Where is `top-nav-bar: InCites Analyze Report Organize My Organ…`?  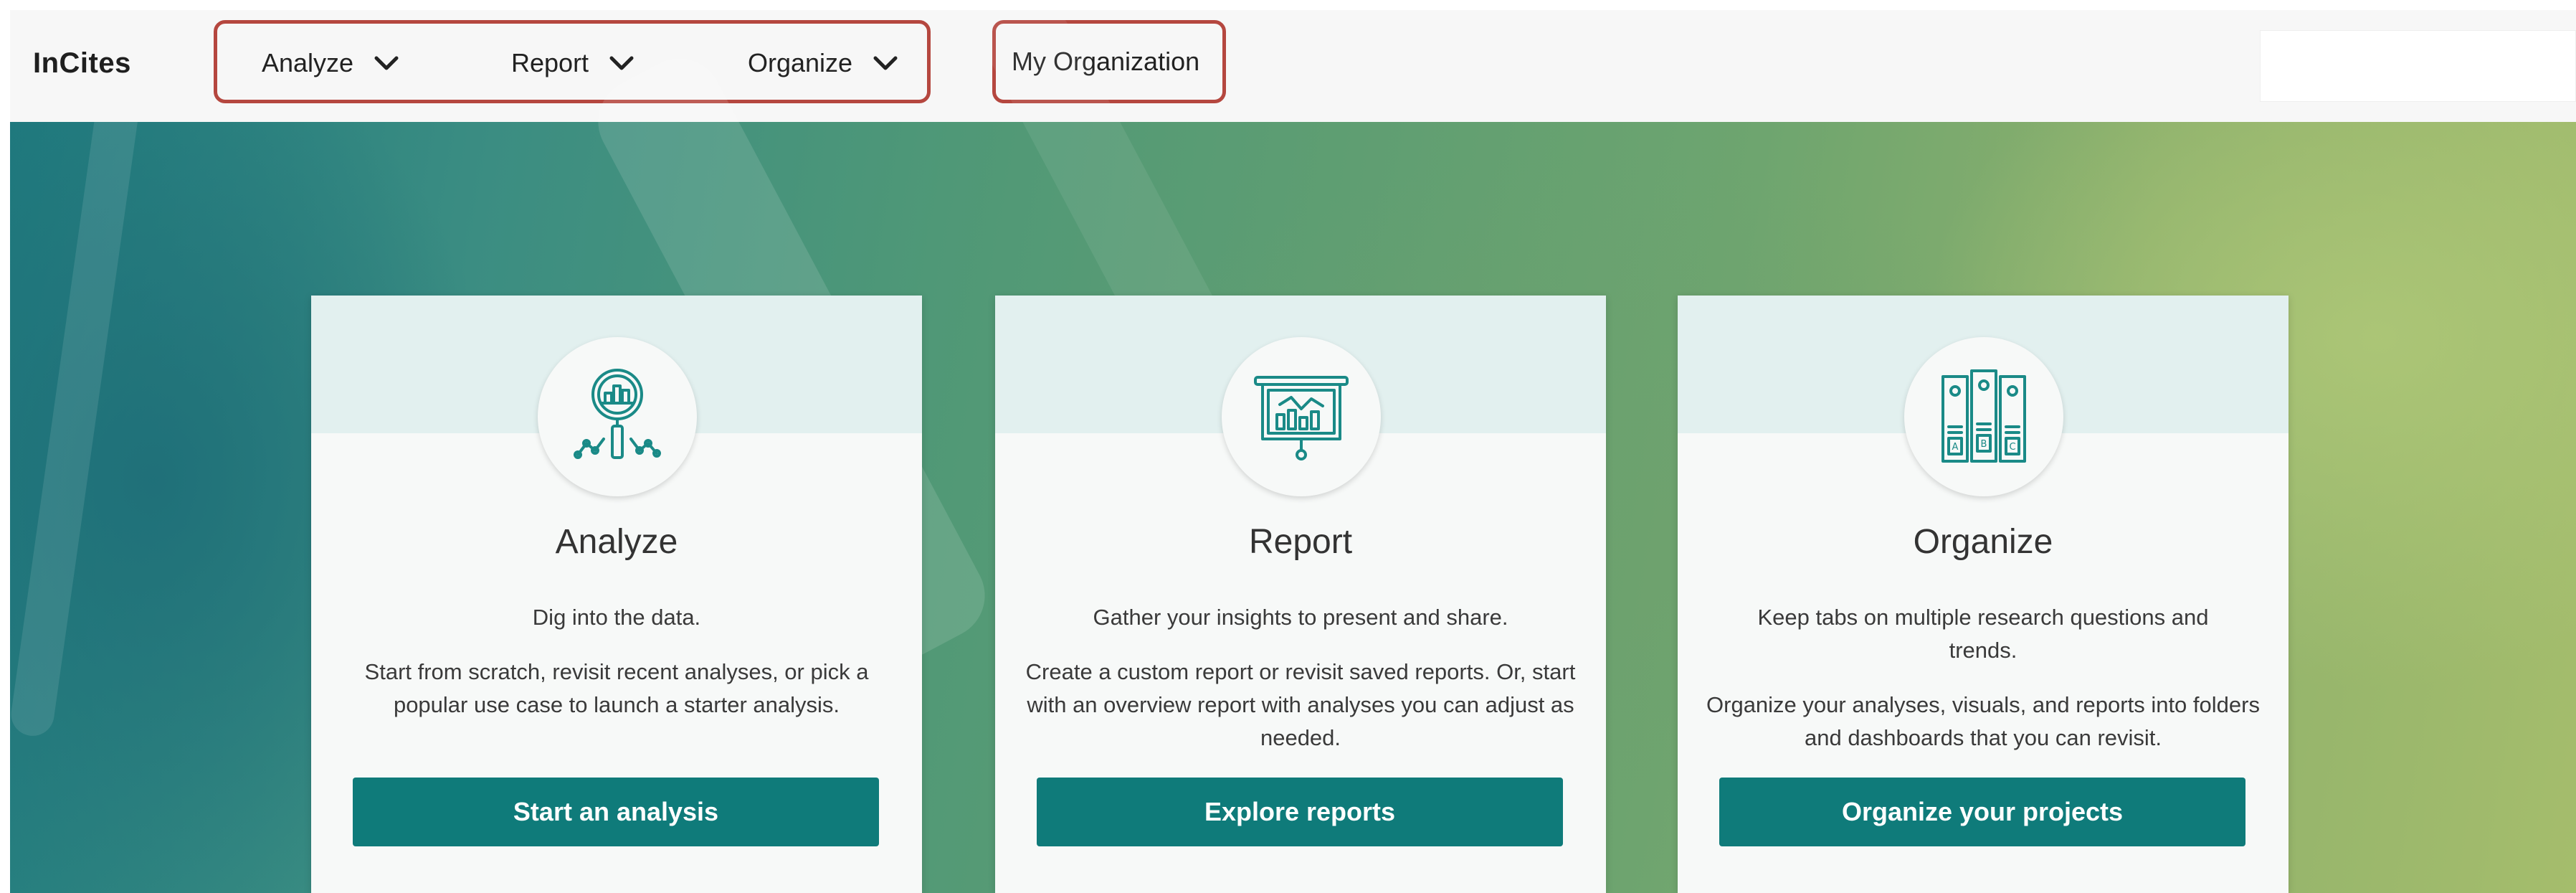 top-nav-bar: InCites Analyze Report Organize My Organ… is located at coordinates (1293, 66).